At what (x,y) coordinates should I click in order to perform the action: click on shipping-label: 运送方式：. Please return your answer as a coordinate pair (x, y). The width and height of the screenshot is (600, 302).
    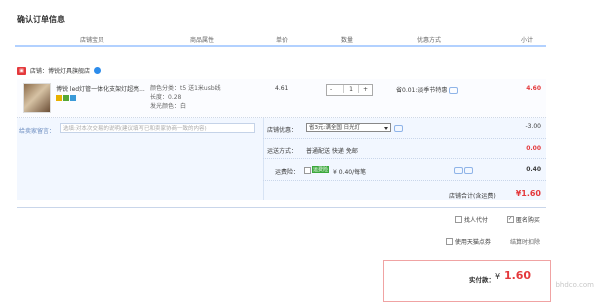
    Looking at the image, I should click on (282, 151).